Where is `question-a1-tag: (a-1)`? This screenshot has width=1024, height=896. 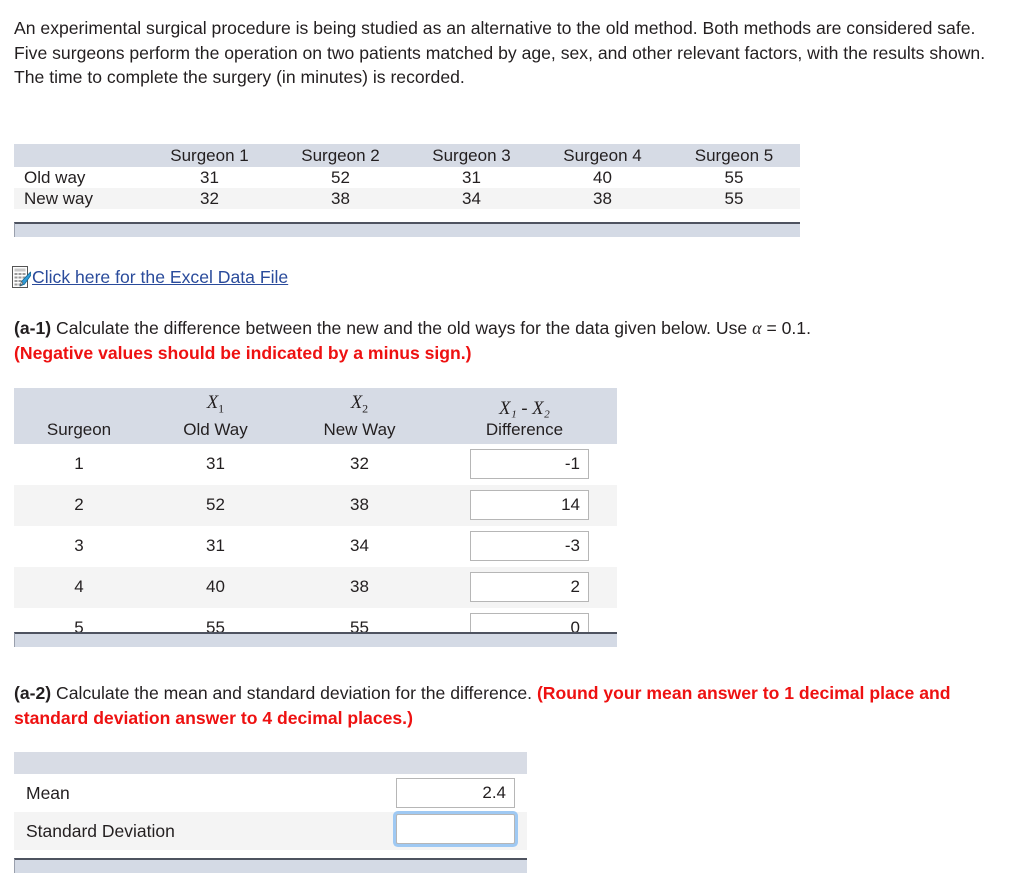
question-a1-tag: (a-1) is located at coordinates (33, 328).